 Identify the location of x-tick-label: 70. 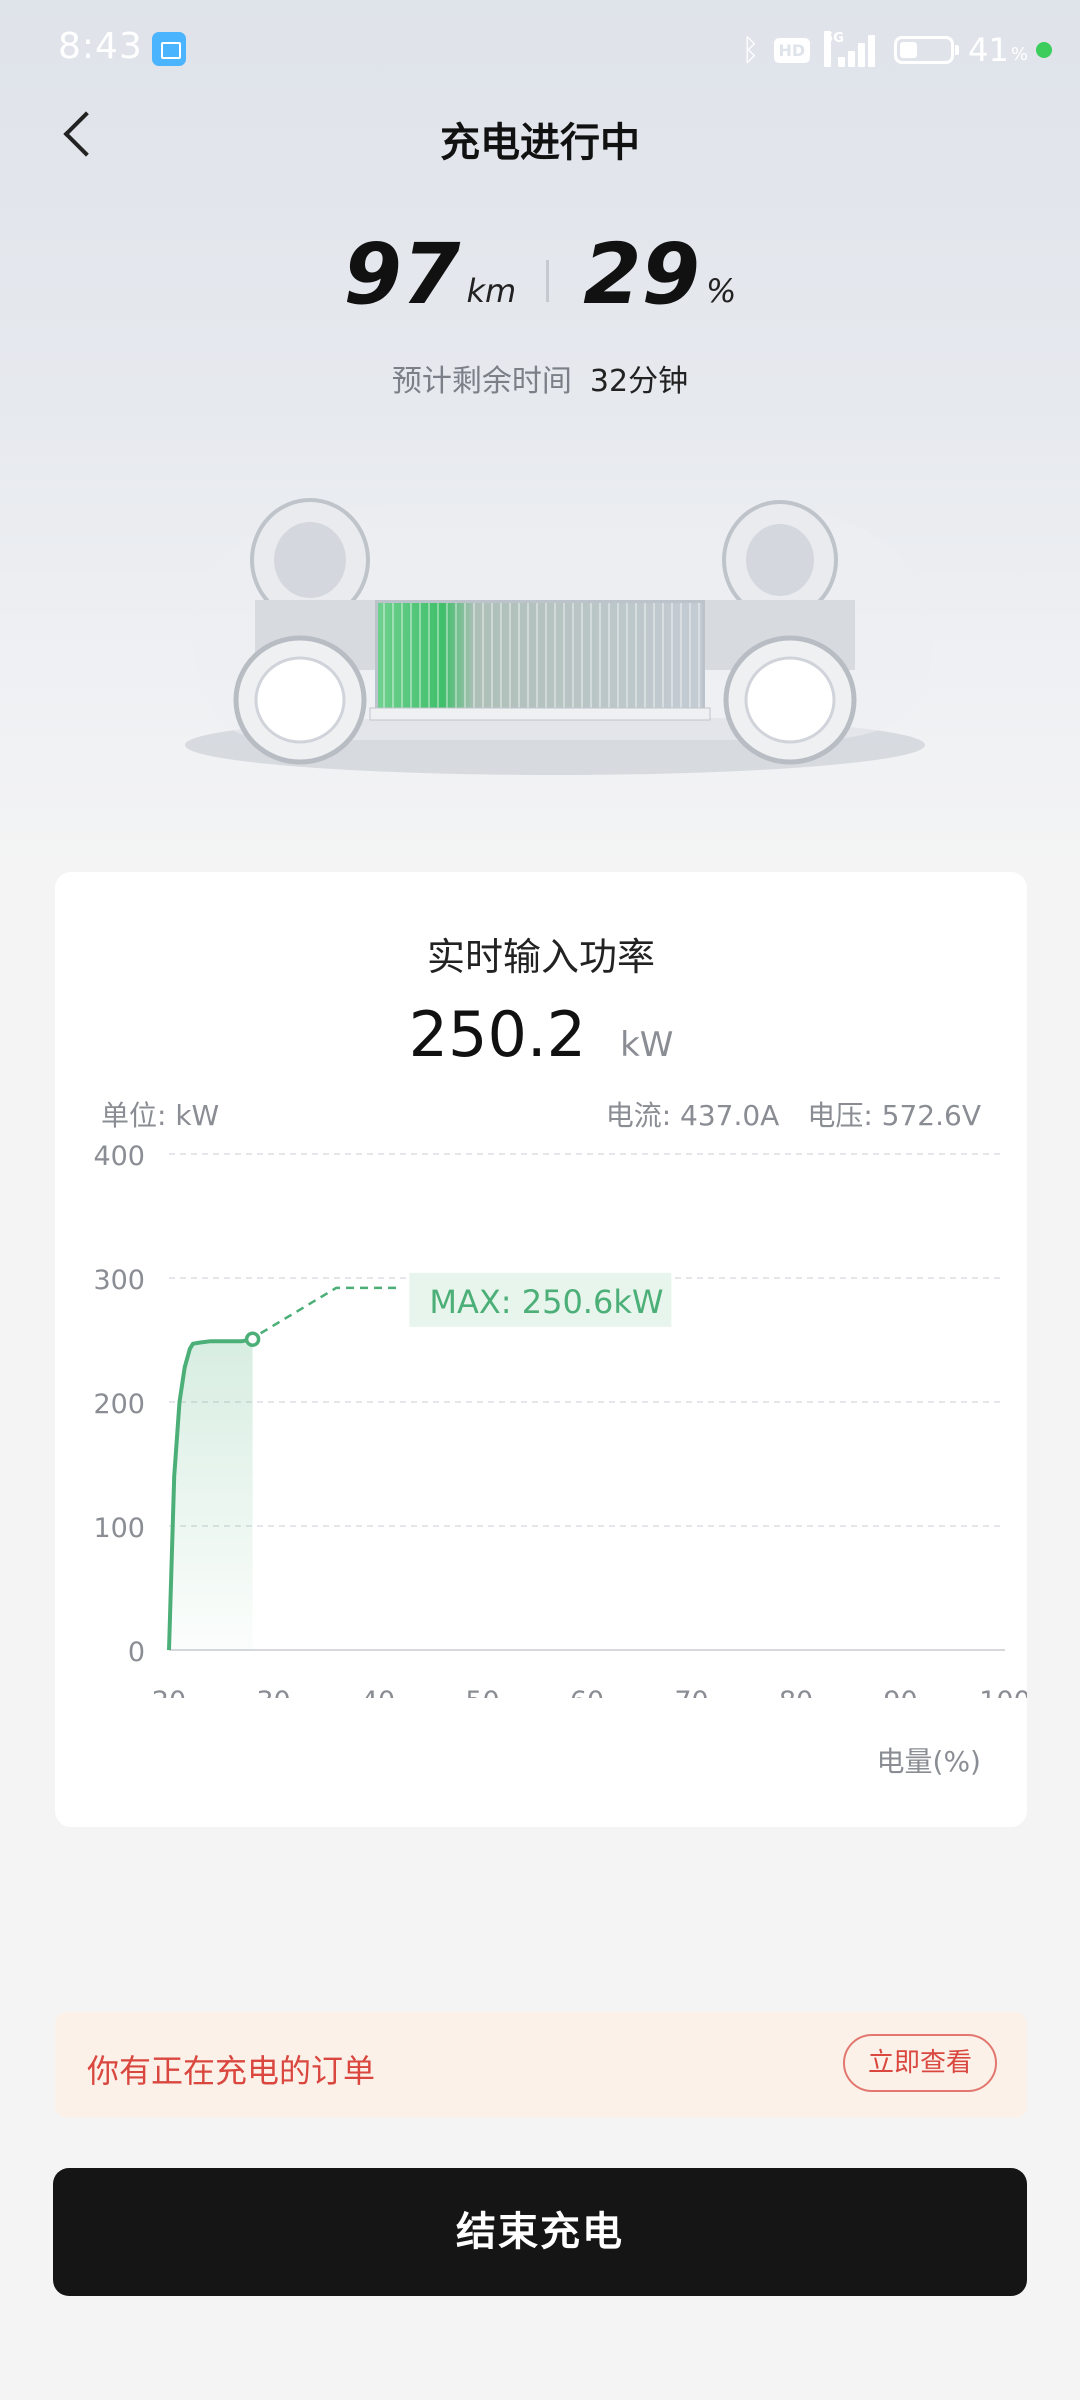
(691, 1692).